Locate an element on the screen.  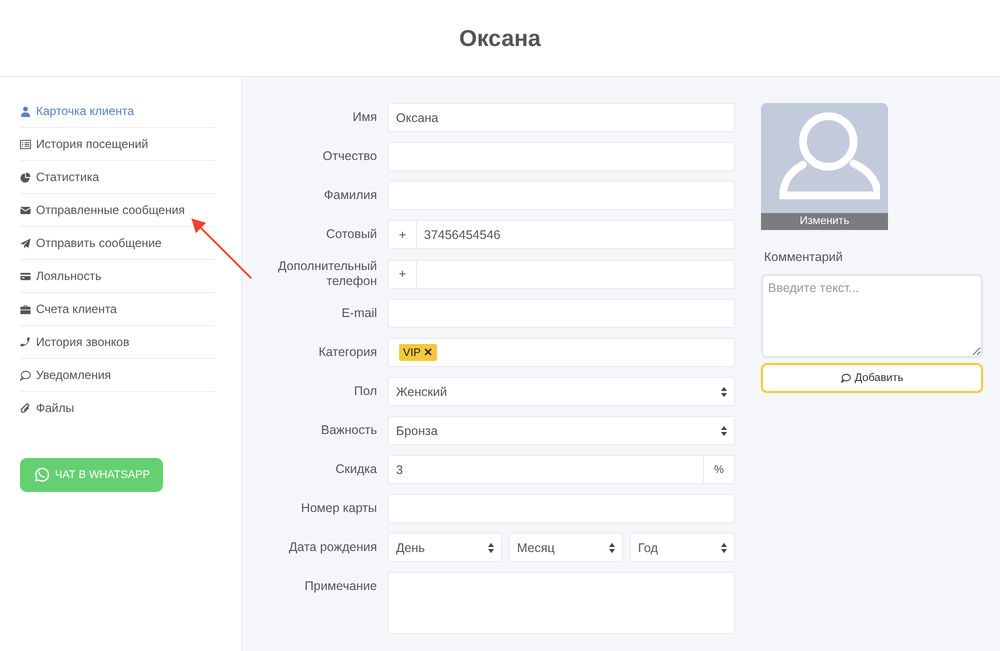
phone-field: + is located at coordinates (561, 274).